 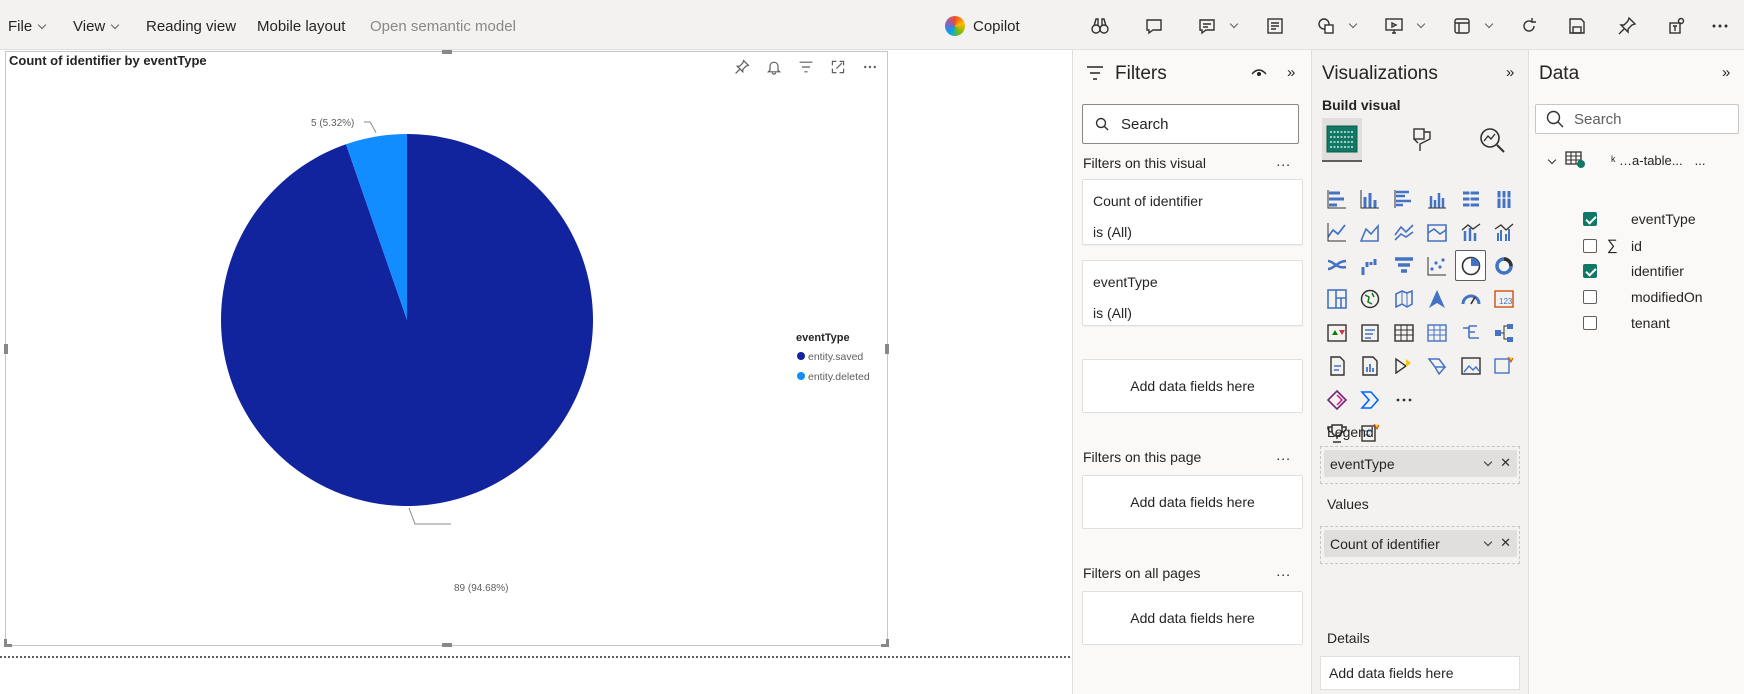 I want to click on shapes-icon, so click(x=1326, y=26).